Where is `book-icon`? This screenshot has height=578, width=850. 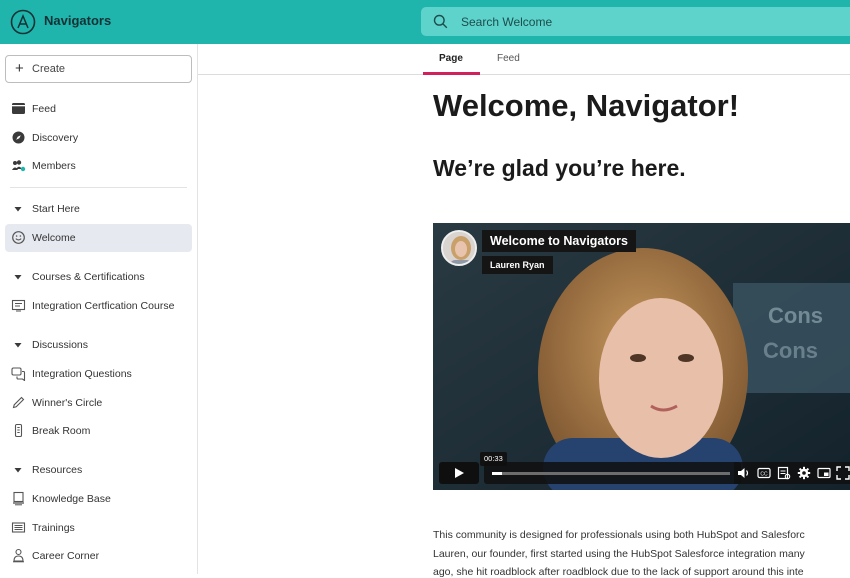
book-icon is located at coordinates (18, 498).